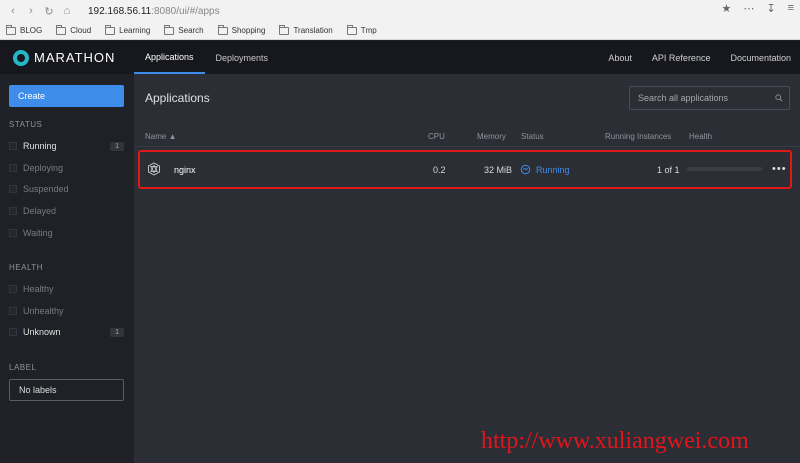 This screenshot has height=463, width=800. What do you see at coordinates (241, 29) in the screenshot?
I see `bookmark-shopping: Shopping` at bounding box center [241, 29].